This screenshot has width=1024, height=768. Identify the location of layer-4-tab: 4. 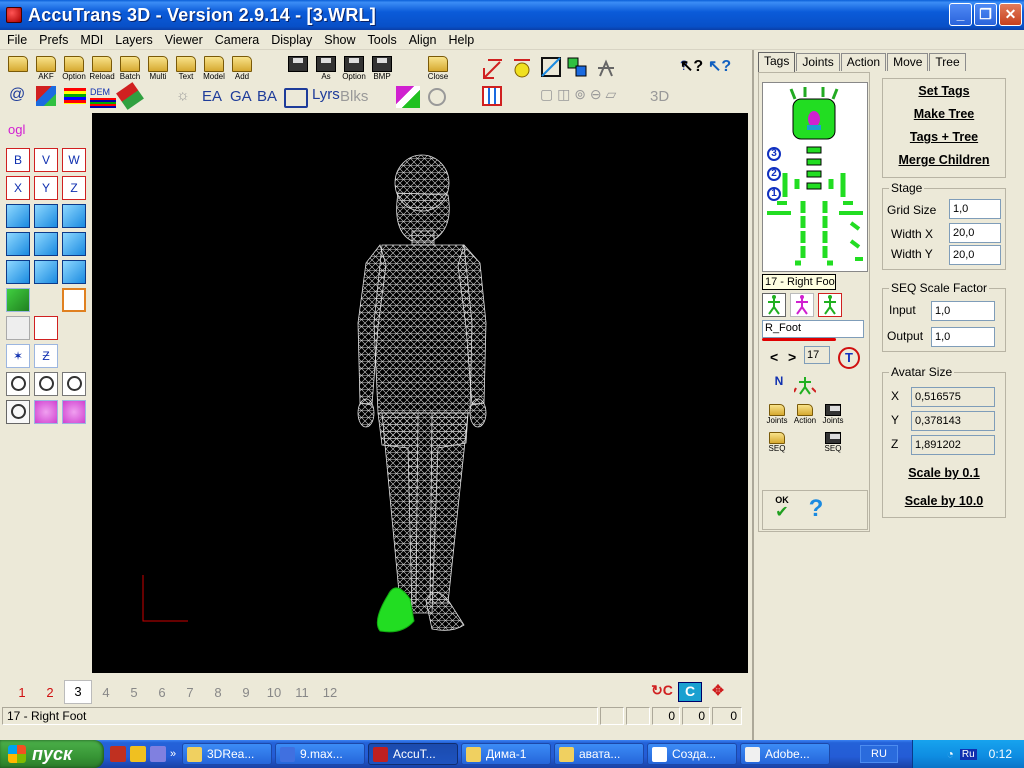
(106, 692).